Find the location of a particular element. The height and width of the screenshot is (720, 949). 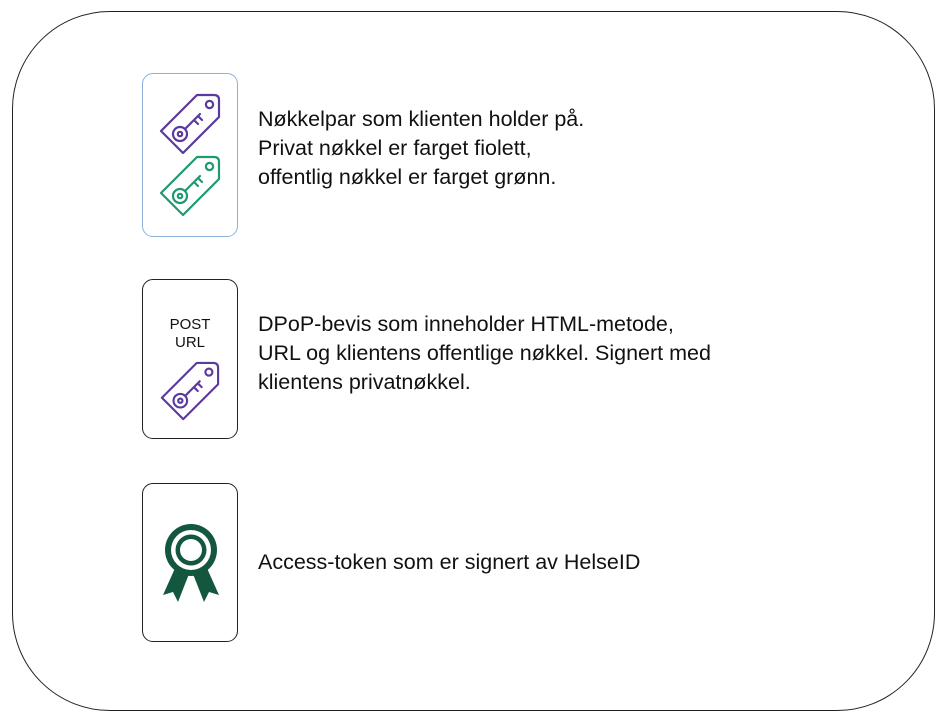

dpop-proof-description-line: klientens privatnøkkel. is located at coordinates (364, 382).